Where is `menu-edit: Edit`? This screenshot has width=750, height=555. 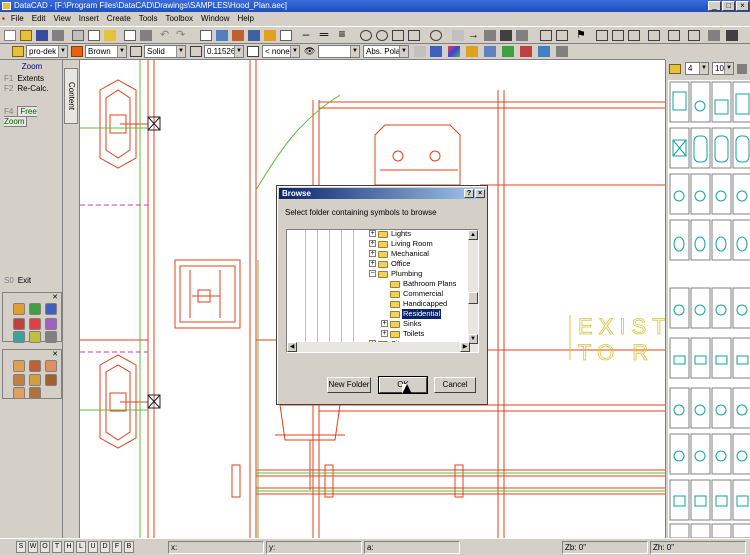 menu-edit: Edit is located at coordinates (39, 19).